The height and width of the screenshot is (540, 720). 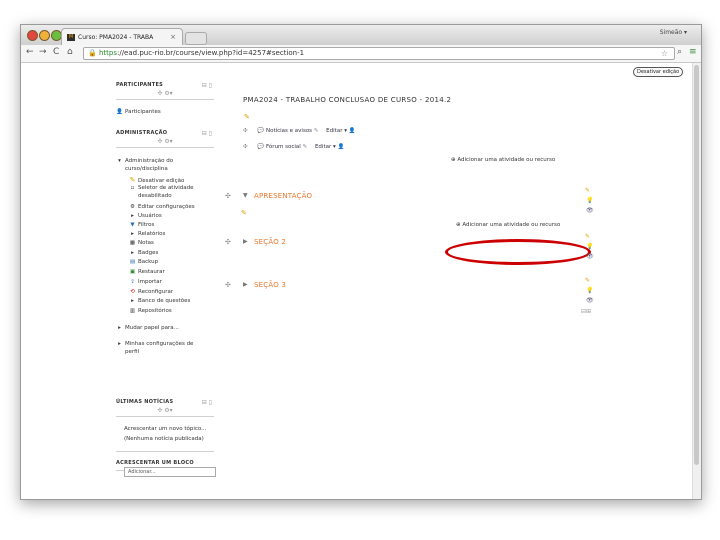 What do you see at coordinates (508, 225) in the screenshot?
I see `add-activity-link-section1: ⊕ Adicionar uma atividade ou recurso` at bounding box center [508, 225].